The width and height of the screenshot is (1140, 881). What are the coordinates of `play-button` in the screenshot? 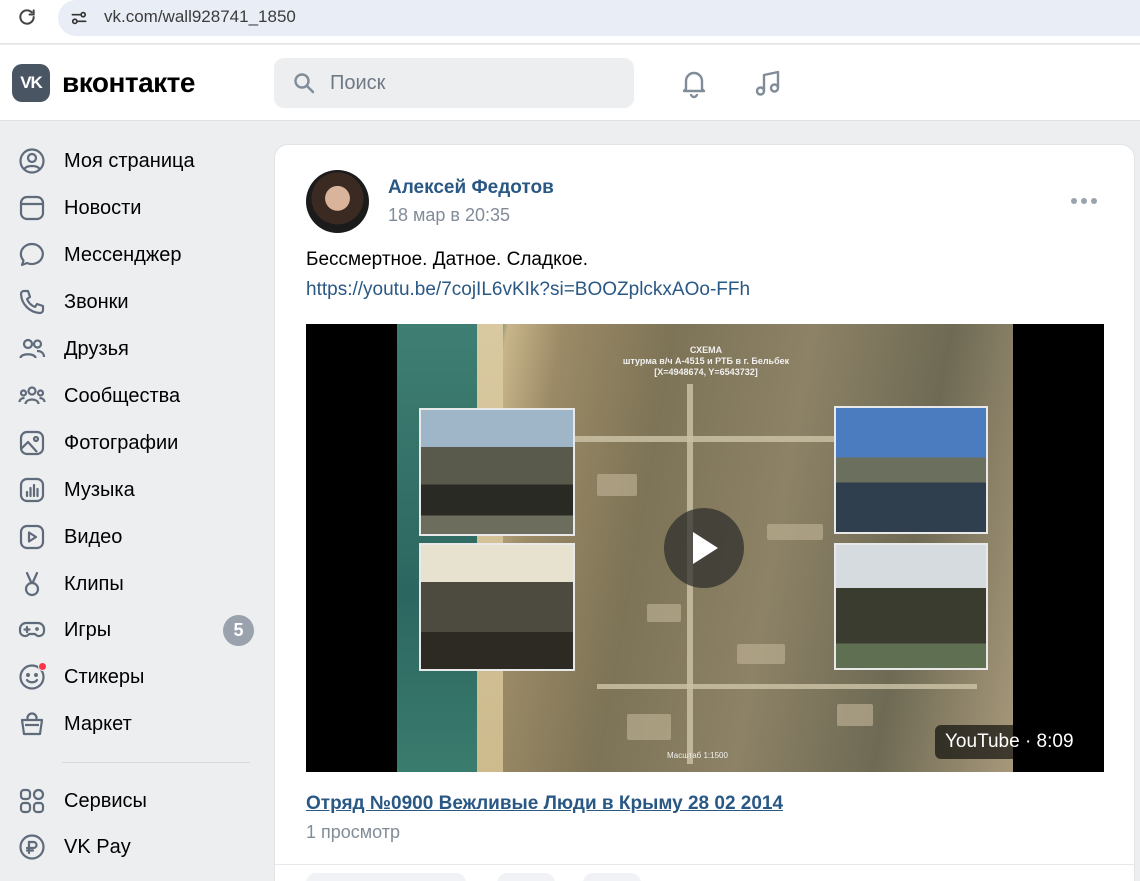 It's located at (704, 548).